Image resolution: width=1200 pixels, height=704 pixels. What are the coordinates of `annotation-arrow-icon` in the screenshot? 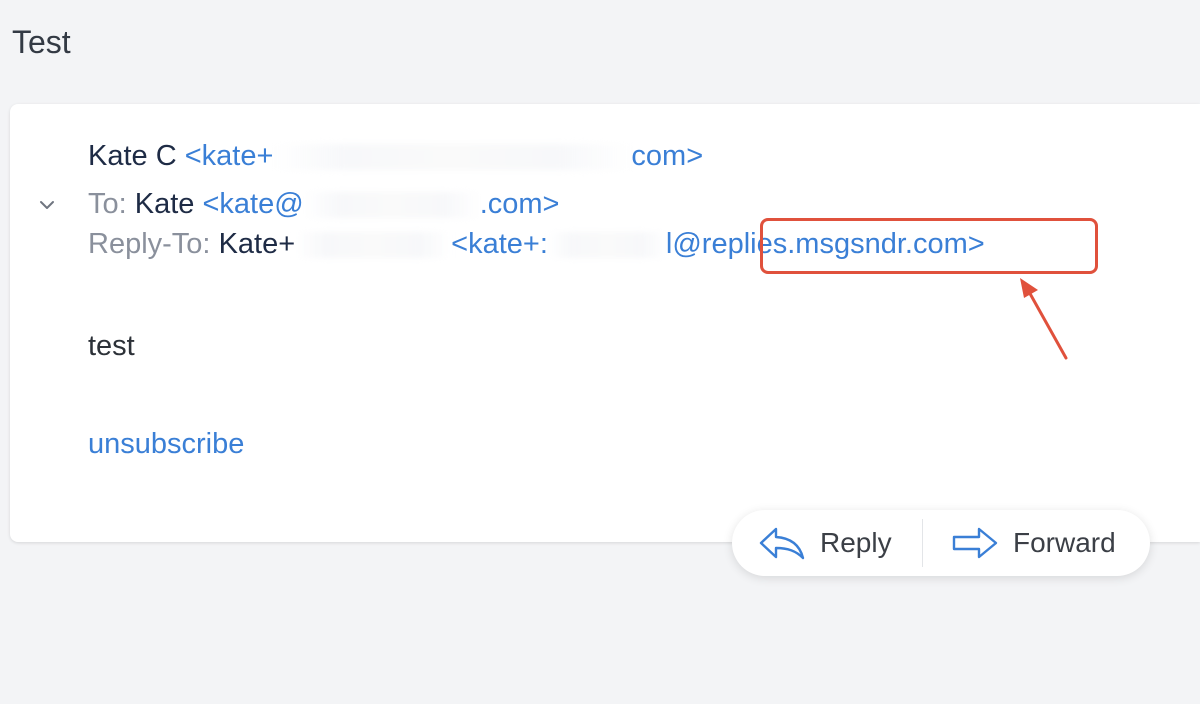 It's located at (1044, 319).